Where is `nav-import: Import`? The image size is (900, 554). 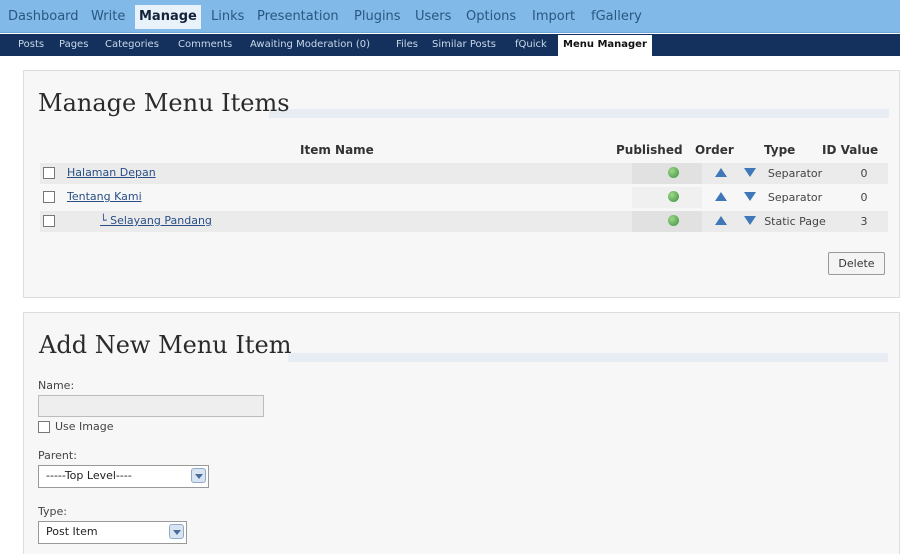 nav-import: Import is located at coordinates (553, 17).